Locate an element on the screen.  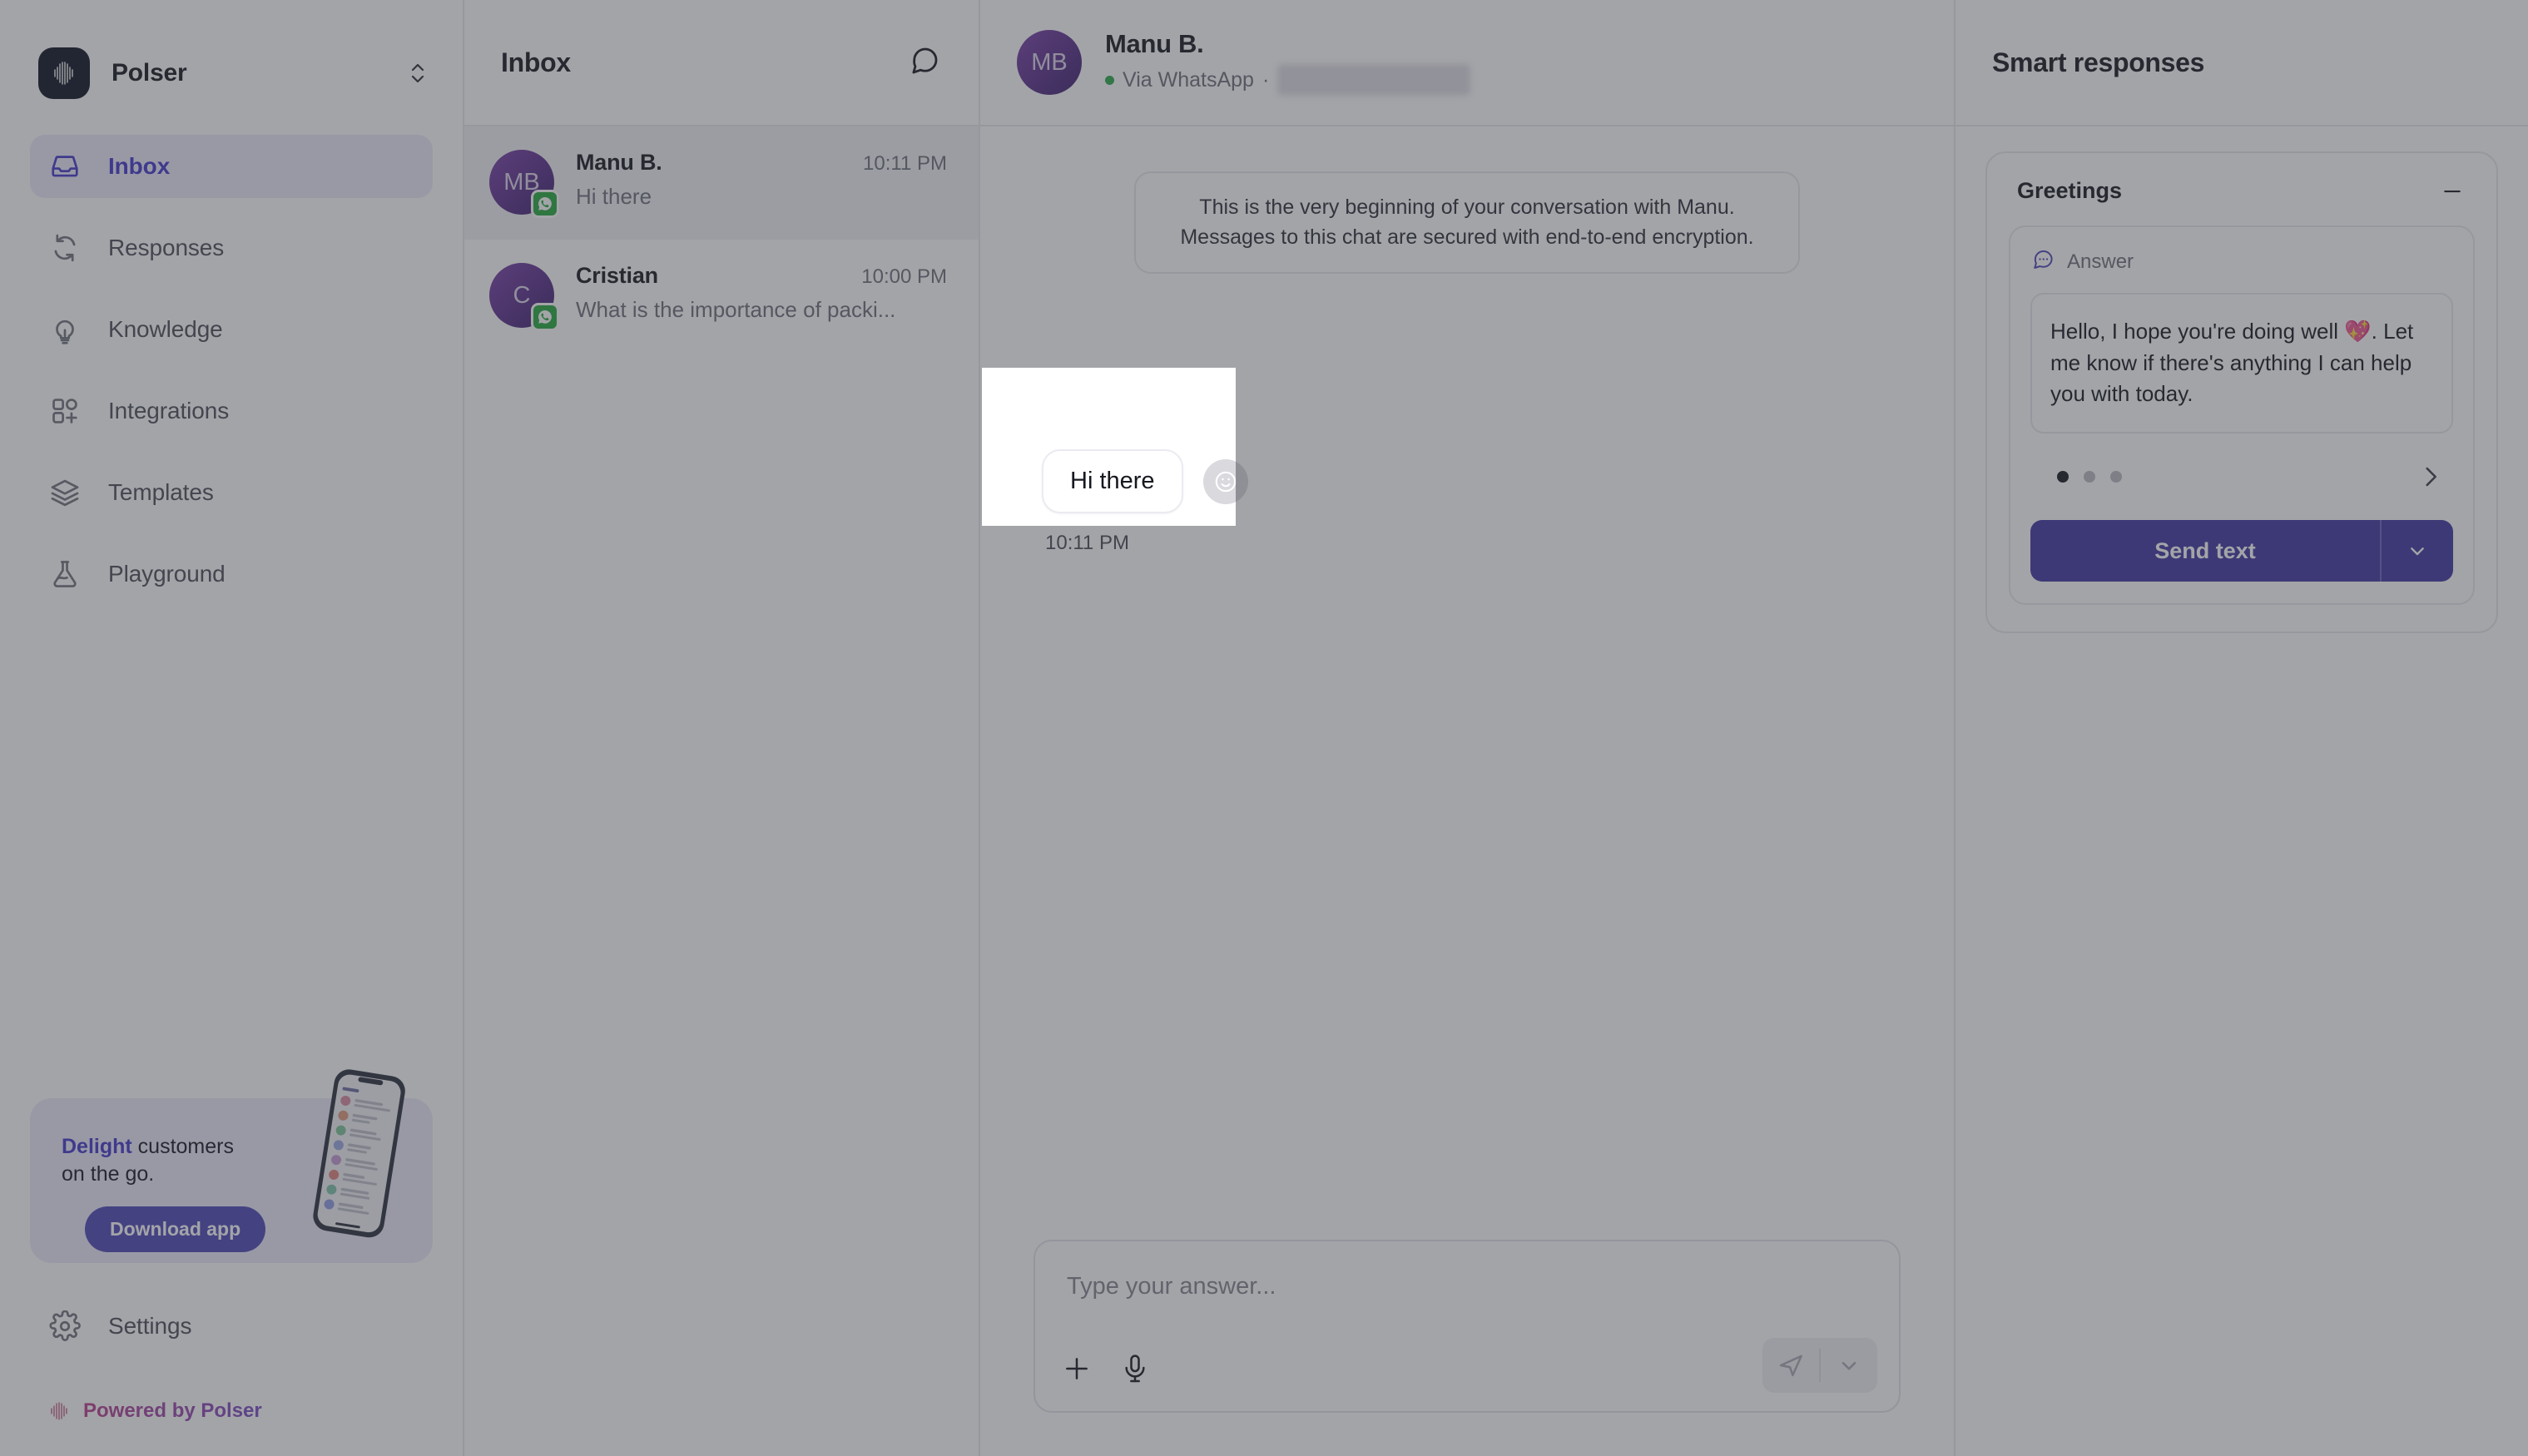
smart-responses-title: Smart responses is located at coordinates (2098, 62).